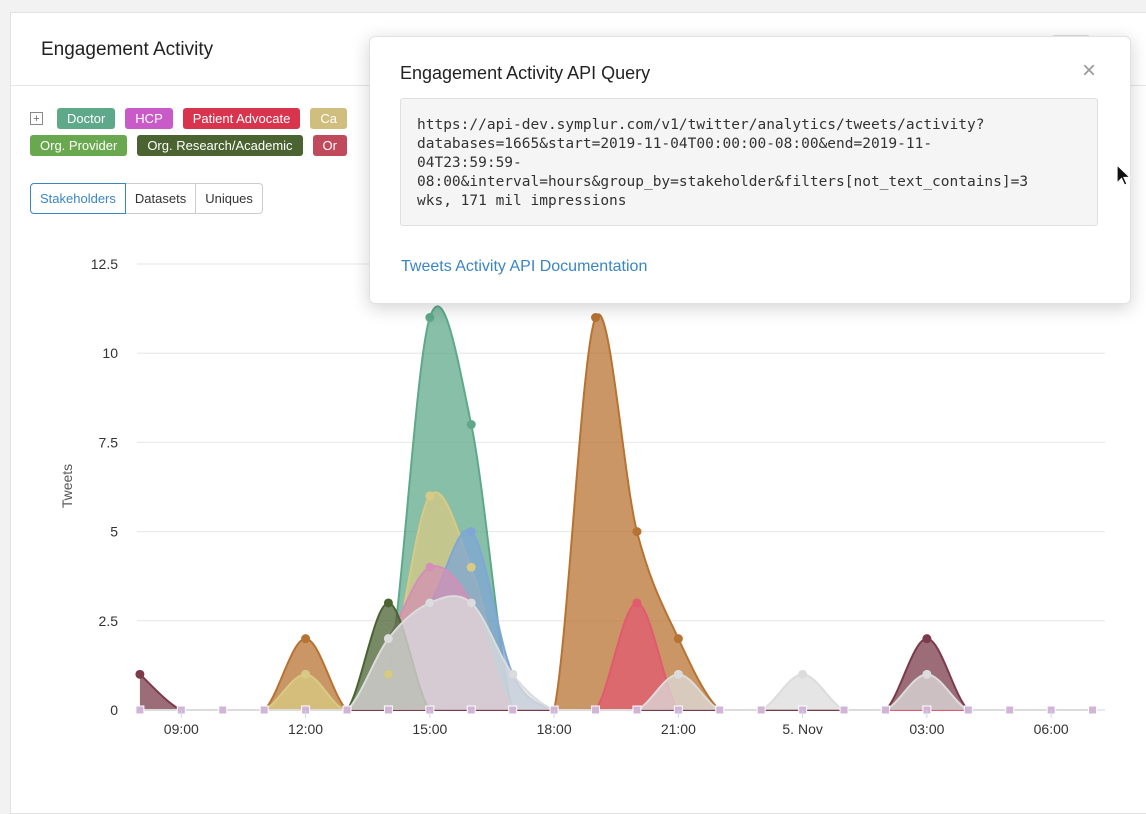  Describe the element at coordinates (1124, 175) in the screenshot. I see `mouse-cursor-icon` at that location.